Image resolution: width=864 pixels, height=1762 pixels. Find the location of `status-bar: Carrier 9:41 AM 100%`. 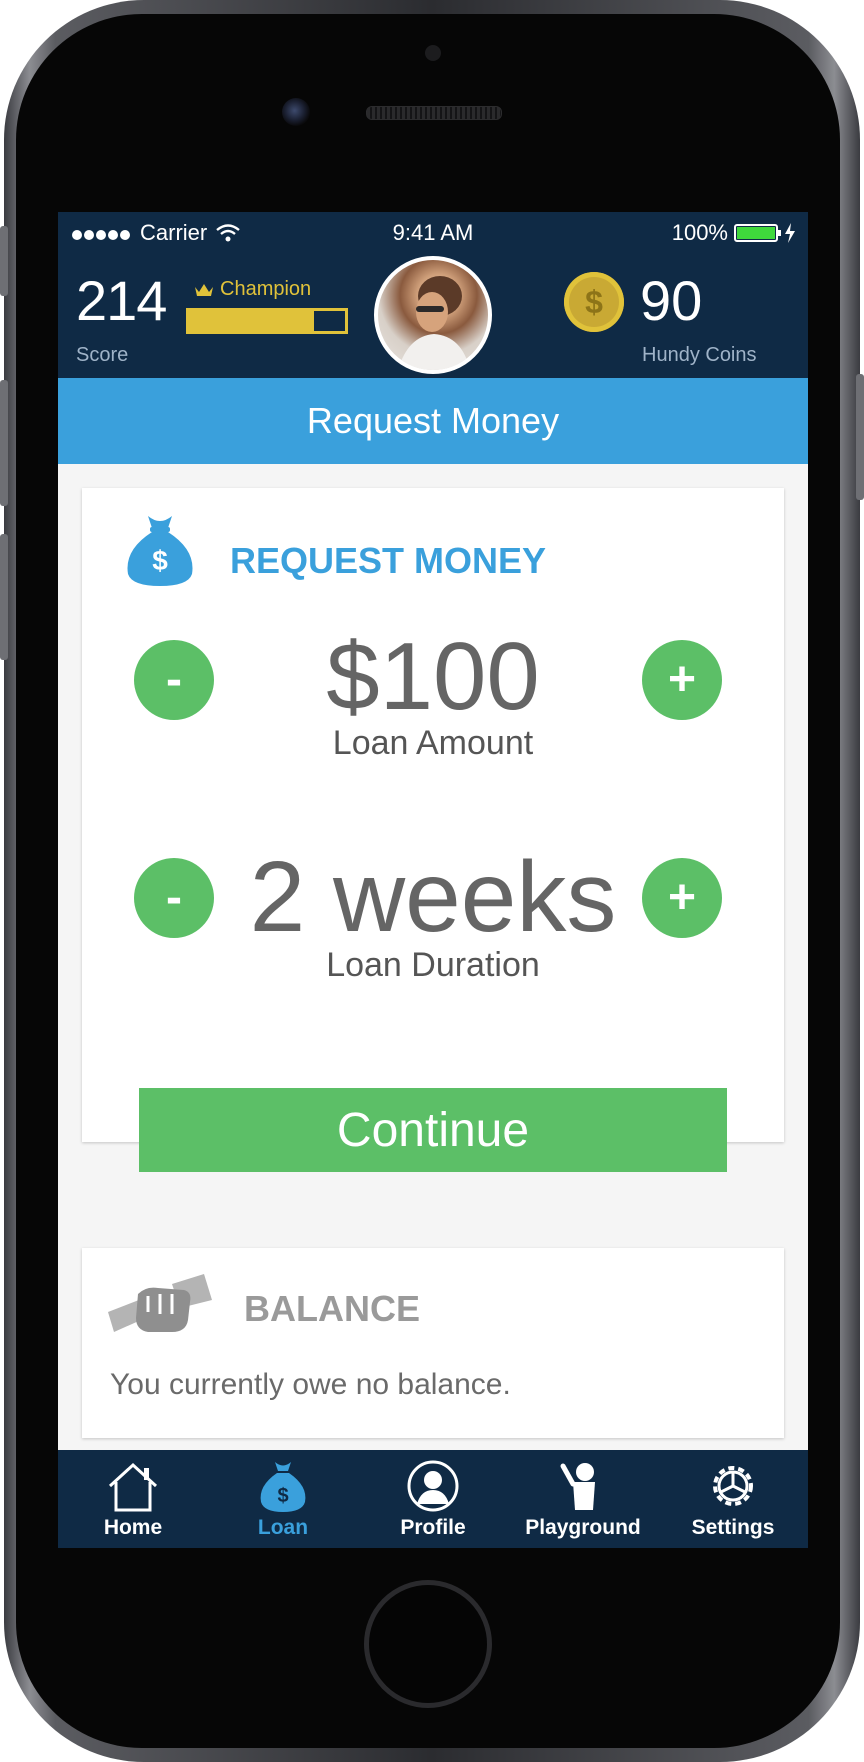

status-bar: Carrier 9:41 AM 100% is located at coordinates (433, 232).